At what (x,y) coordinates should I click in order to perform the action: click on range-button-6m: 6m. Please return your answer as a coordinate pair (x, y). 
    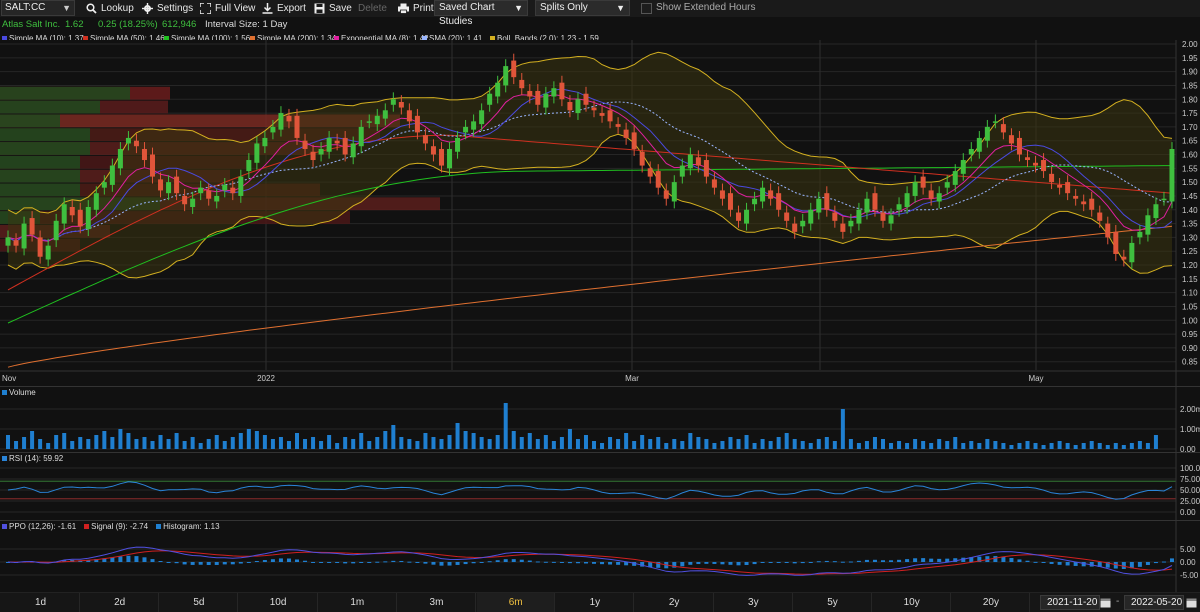
    Looking at the image, I should click on (516, 602).